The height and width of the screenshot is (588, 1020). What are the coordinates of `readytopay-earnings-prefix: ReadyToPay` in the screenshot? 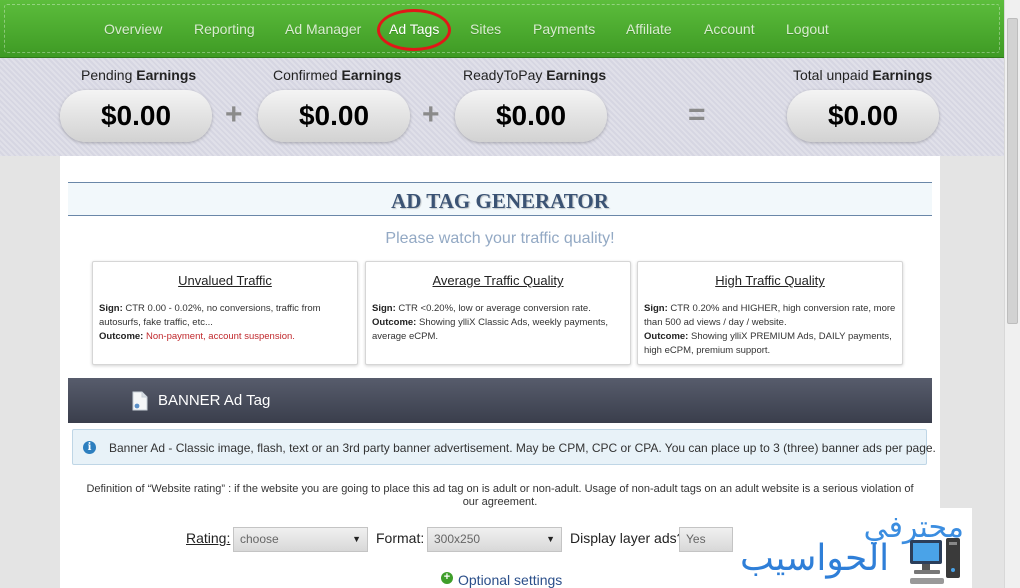 It's located at (503, 75).